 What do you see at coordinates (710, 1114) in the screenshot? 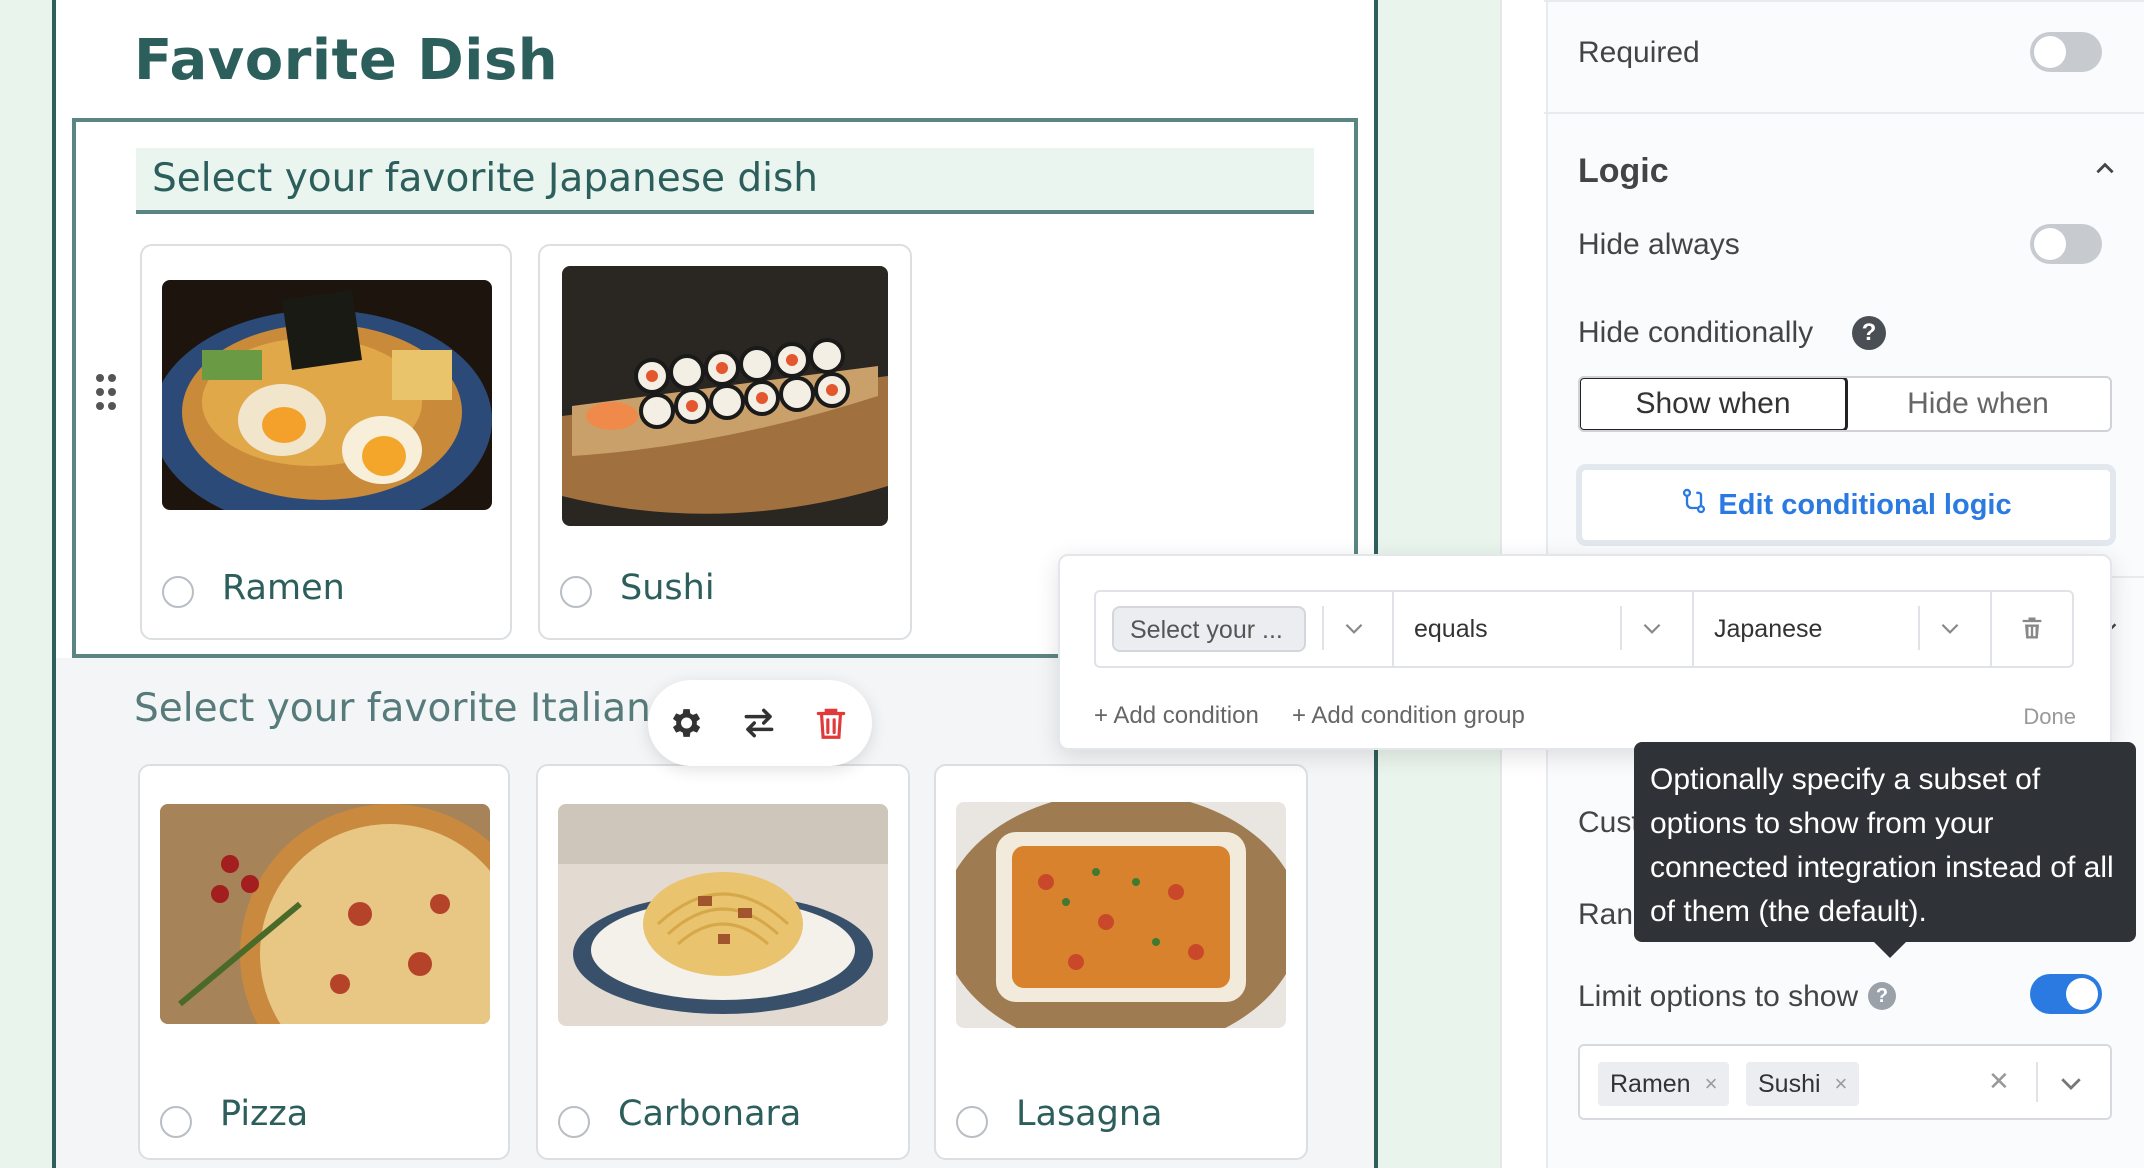
I see `option-label-carbonara: Carbonara` at bounding box center [710, 1114].